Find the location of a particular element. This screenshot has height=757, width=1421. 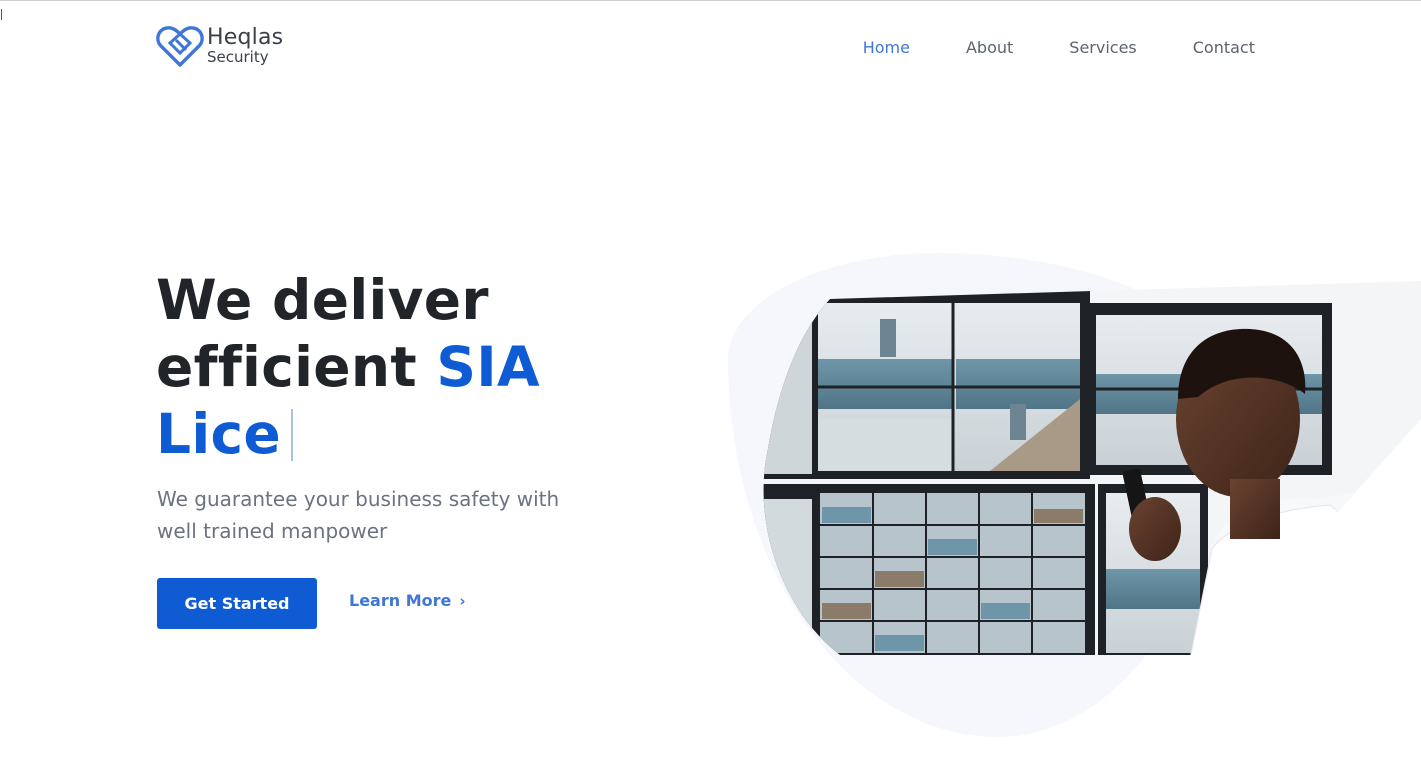

hero-title-plain-word: efficient is located at coordinates (286, 367).